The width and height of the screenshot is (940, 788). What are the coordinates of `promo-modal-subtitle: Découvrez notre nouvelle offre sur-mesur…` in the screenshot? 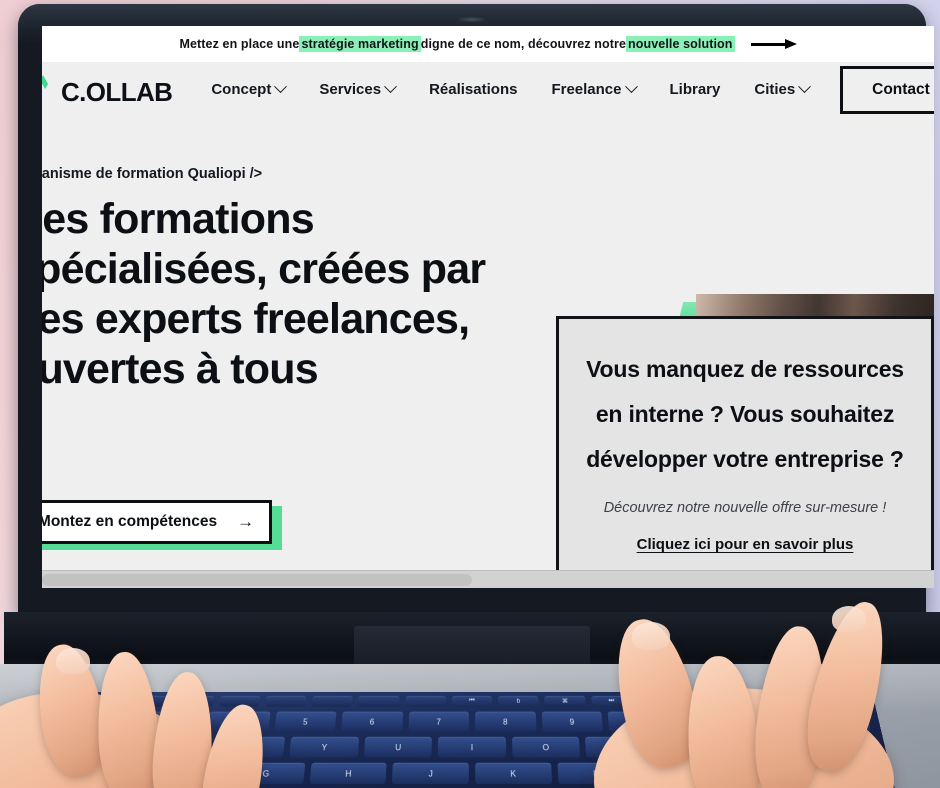 It's located at (745, 508).